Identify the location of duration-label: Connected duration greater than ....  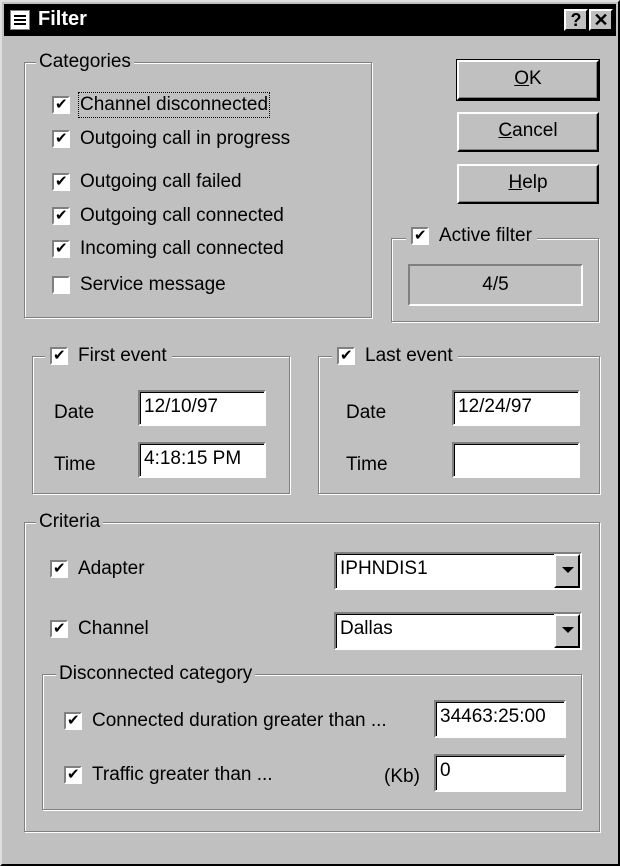
(239, 720).